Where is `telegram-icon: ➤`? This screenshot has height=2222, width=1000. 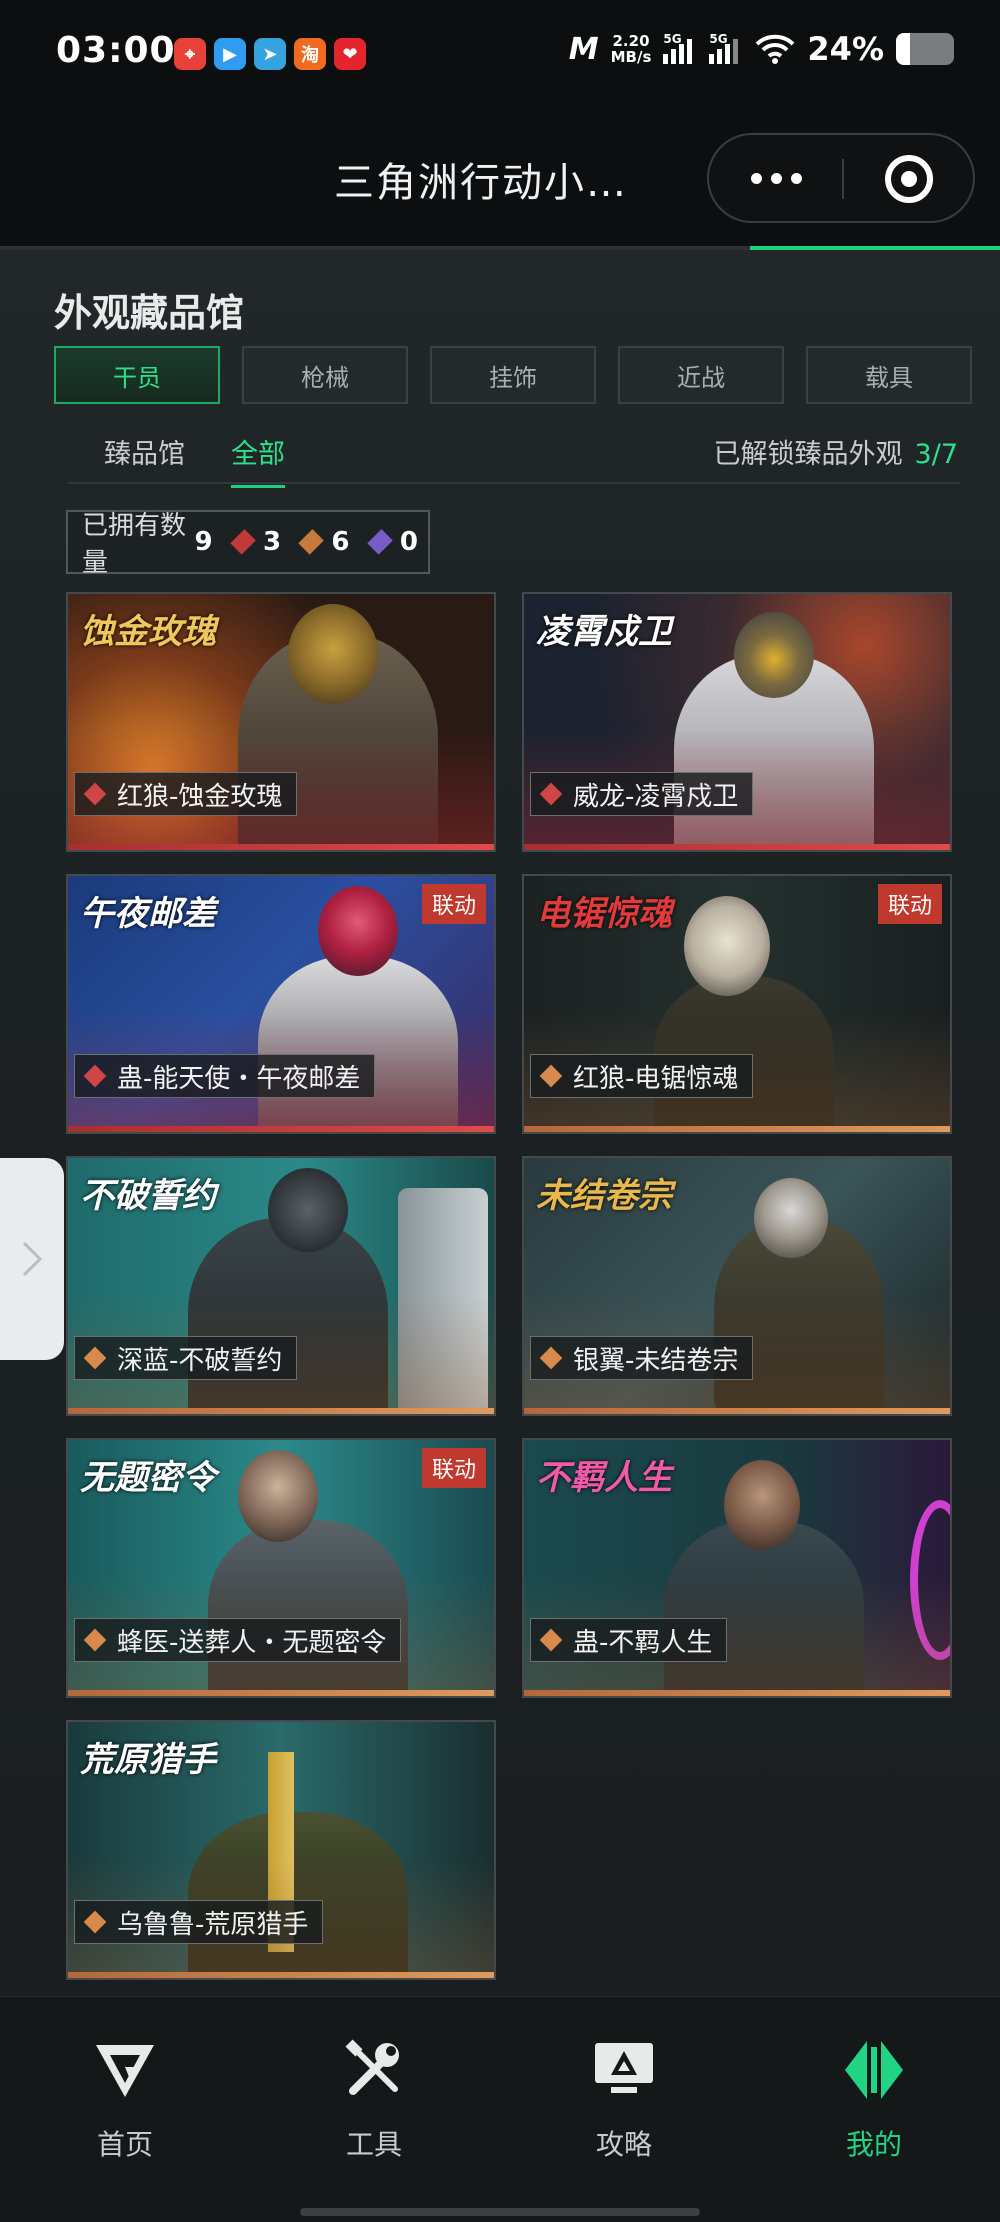
telegram-icon: ➤ is located at coordinates (270, 54).